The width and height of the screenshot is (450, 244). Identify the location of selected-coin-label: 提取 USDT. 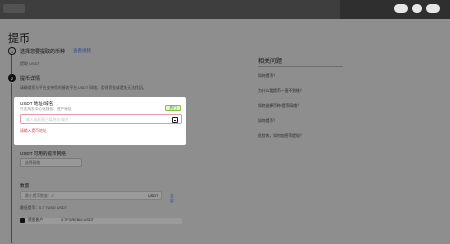
(30, 63).